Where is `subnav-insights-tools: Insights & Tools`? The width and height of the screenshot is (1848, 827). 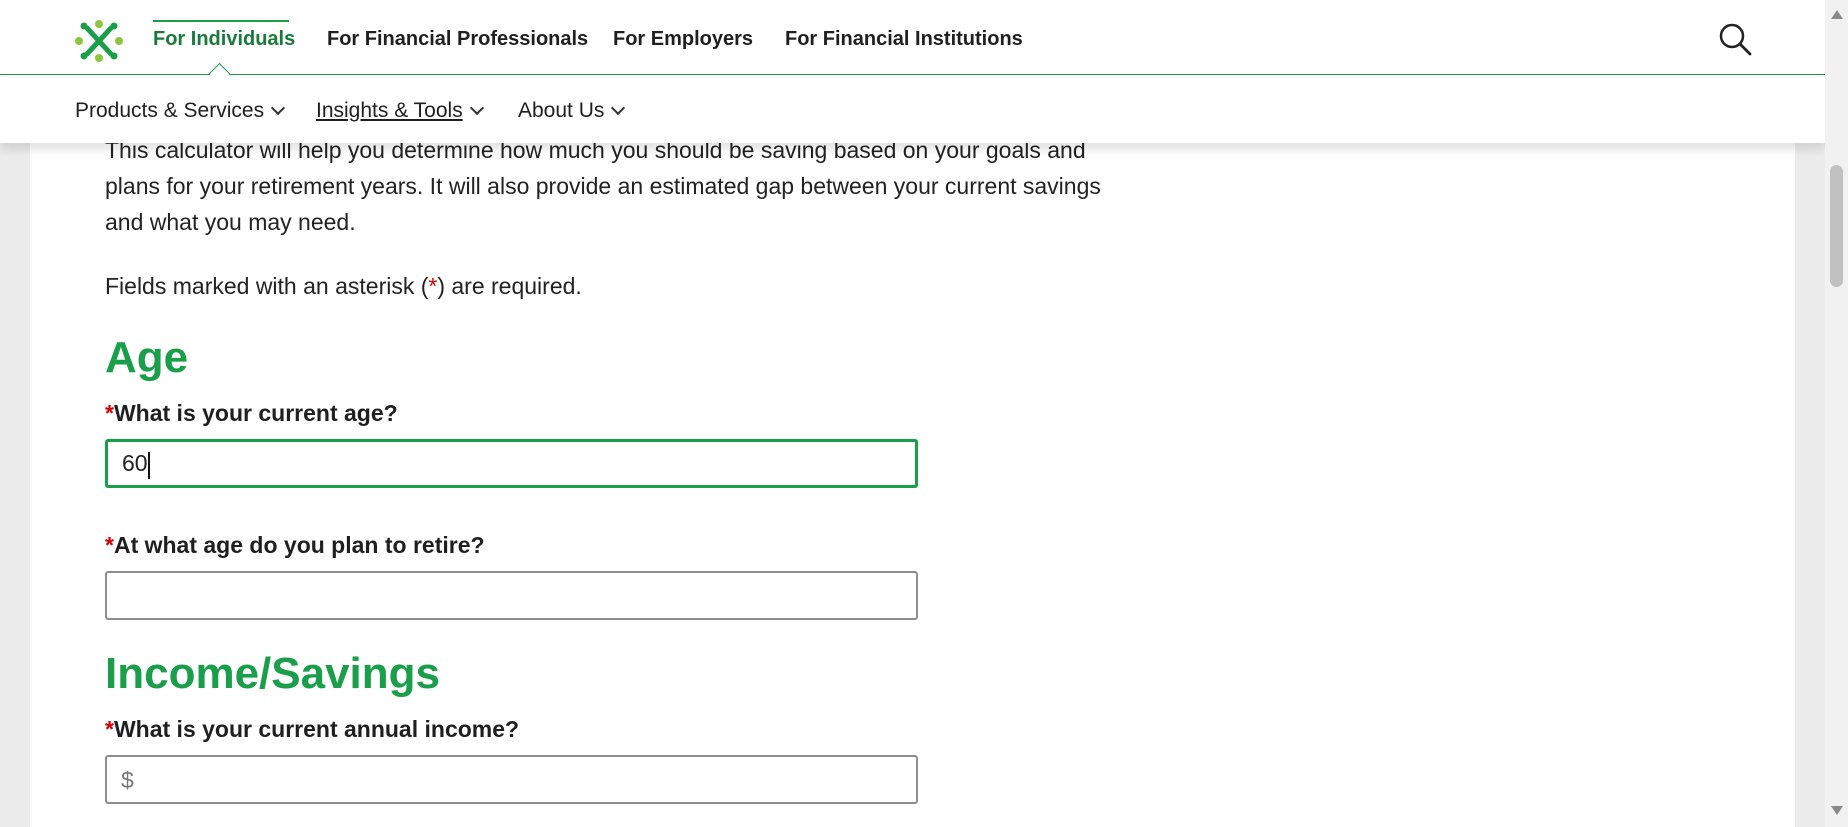 subnav-insights-tools: Insights & Tools is located at coordinates (400, 111).